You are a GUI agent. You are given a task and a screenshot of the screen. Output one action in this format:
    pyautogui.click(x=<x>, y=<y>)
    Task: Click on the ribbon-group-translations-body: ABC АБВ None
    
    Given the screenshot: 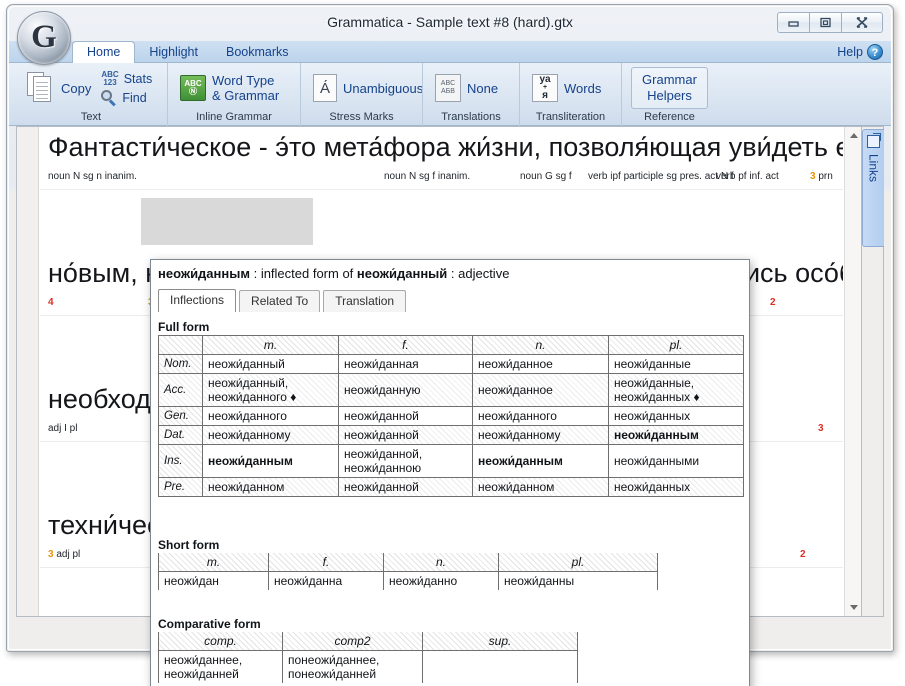 What is the action you would take?
    pyautogui.click(x=471, y=87)
    